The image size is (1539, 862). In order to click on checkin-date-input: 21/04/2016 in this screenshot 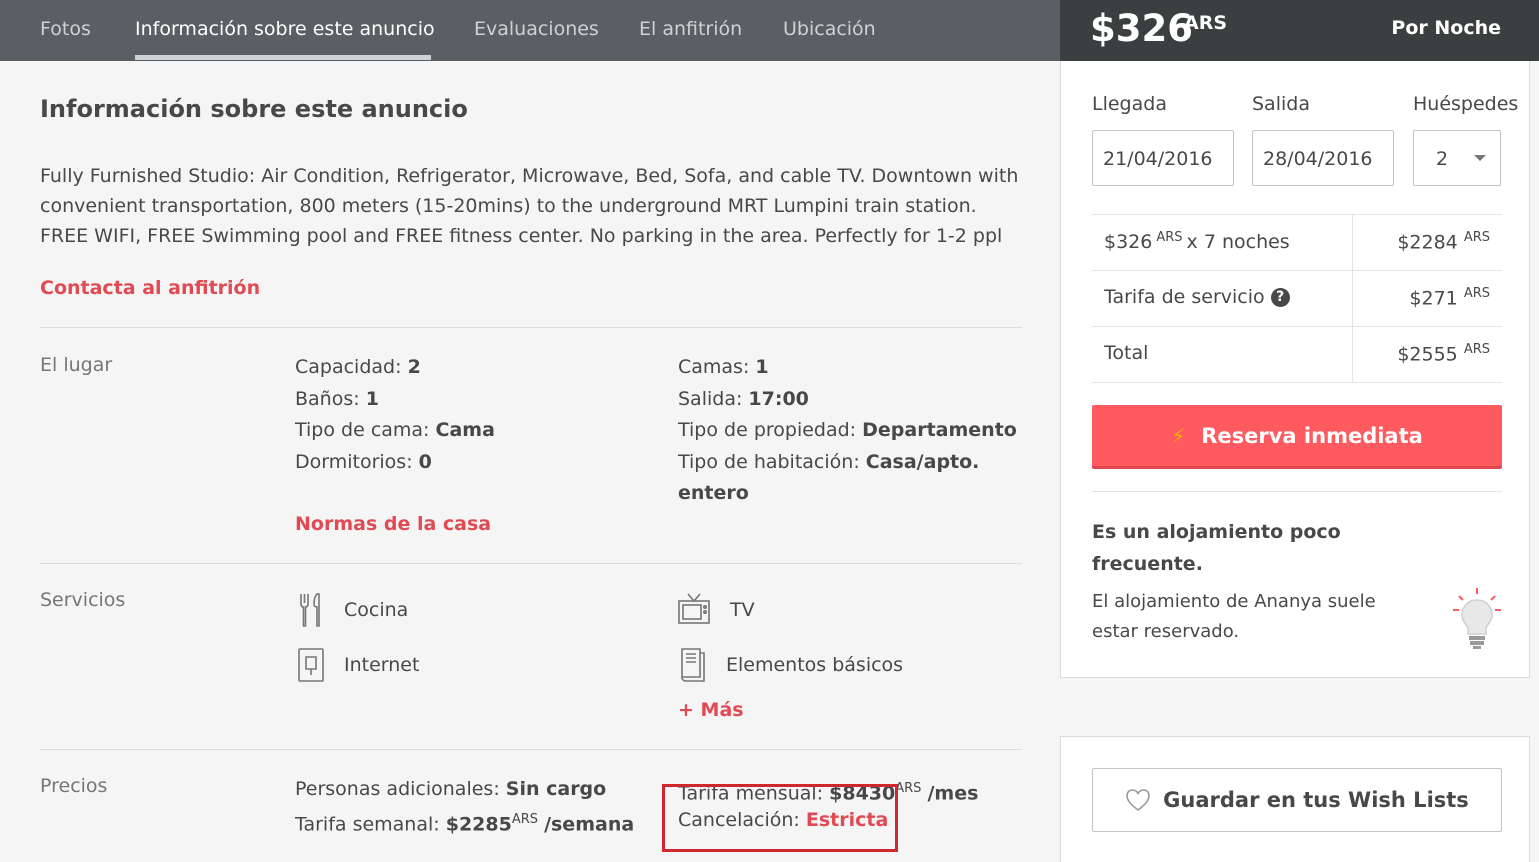, I will do `click(1163, 158)`.